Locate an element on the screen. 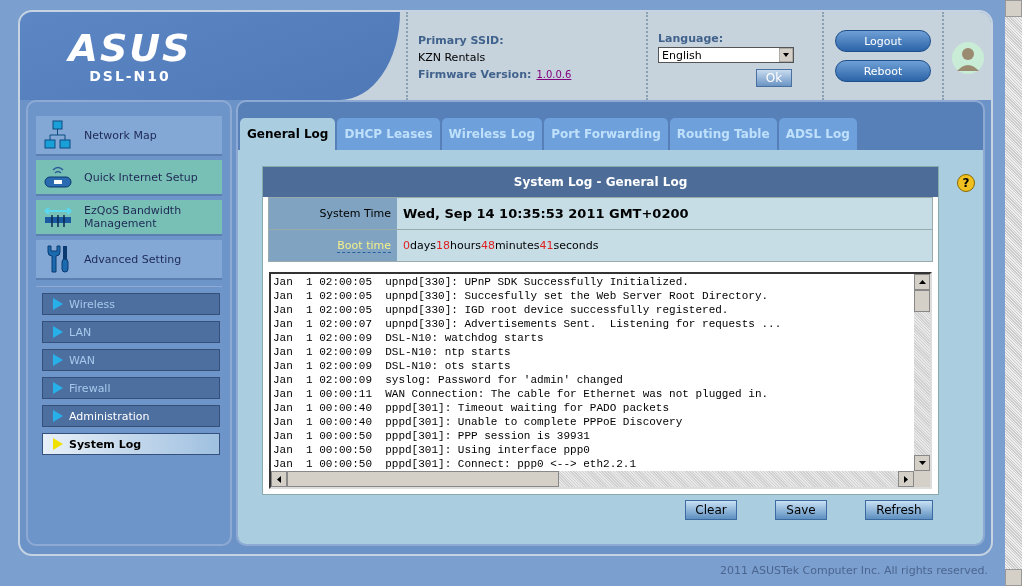 This screenshot has height=586, width=1022. log-line: Jan 1 02:00:09 DSL-N10: ntp starts is located at coordinates (392, 352).